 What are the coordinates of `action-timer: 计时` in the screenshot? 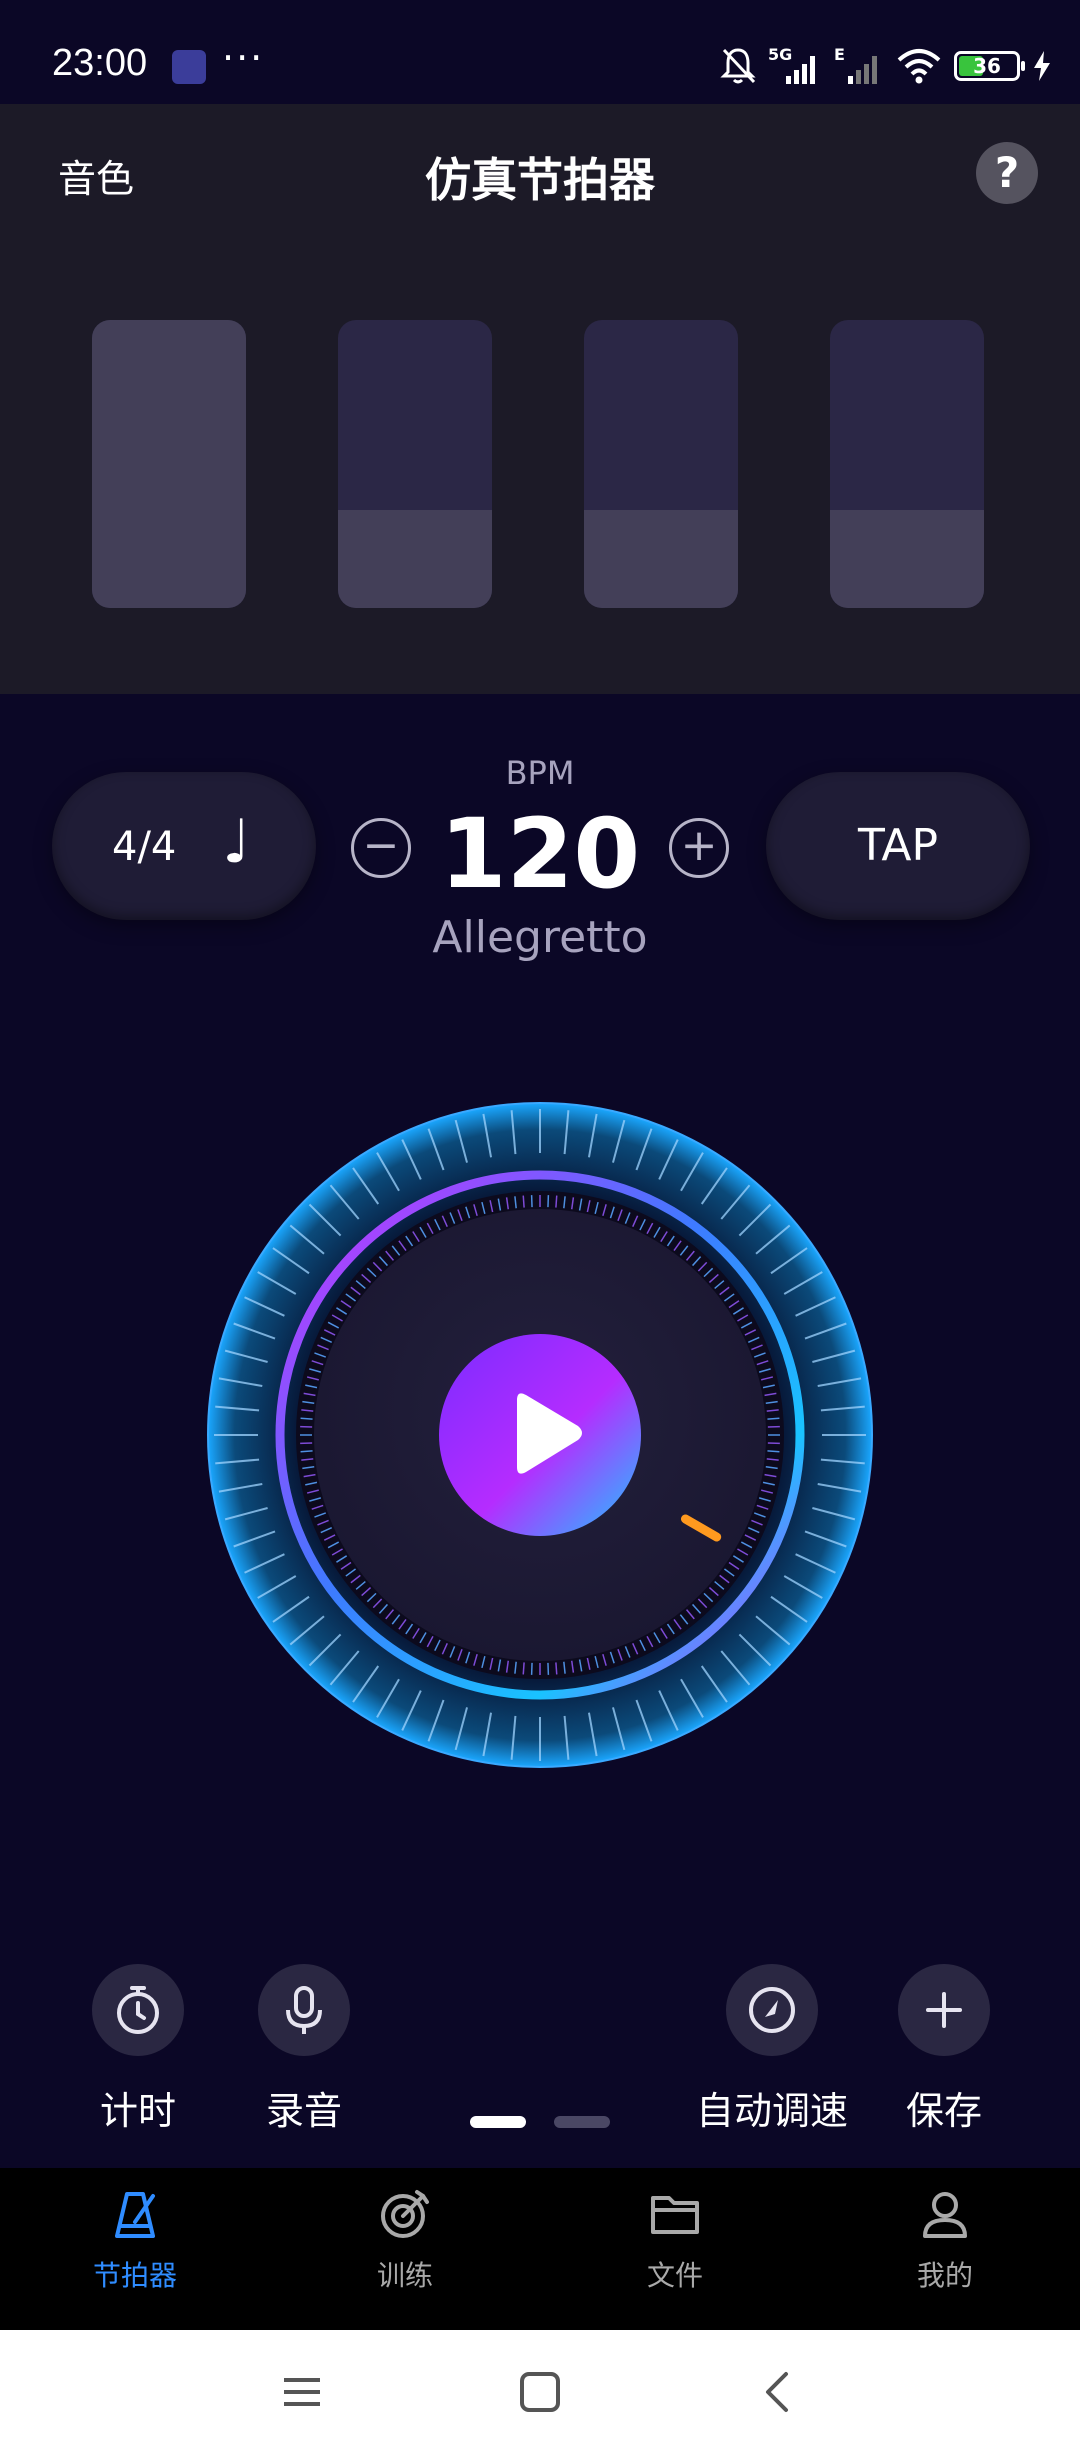 It's located at (138, 2049).